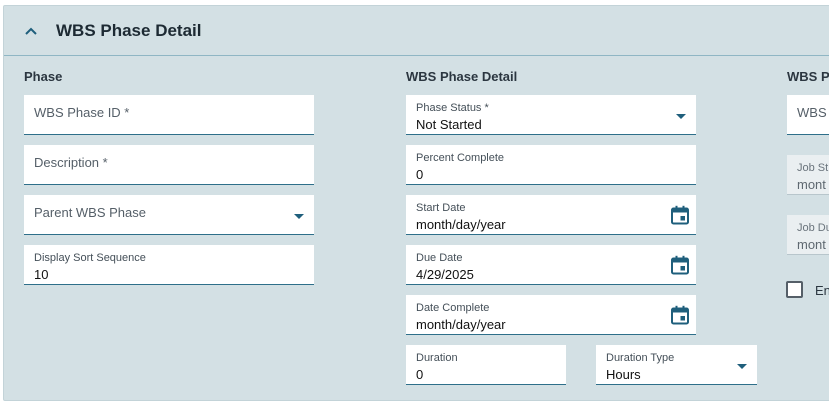 The width and height of the screenshot is (829, 403). I want to click on date-complete-label: Date Complete, so click(453, 308).